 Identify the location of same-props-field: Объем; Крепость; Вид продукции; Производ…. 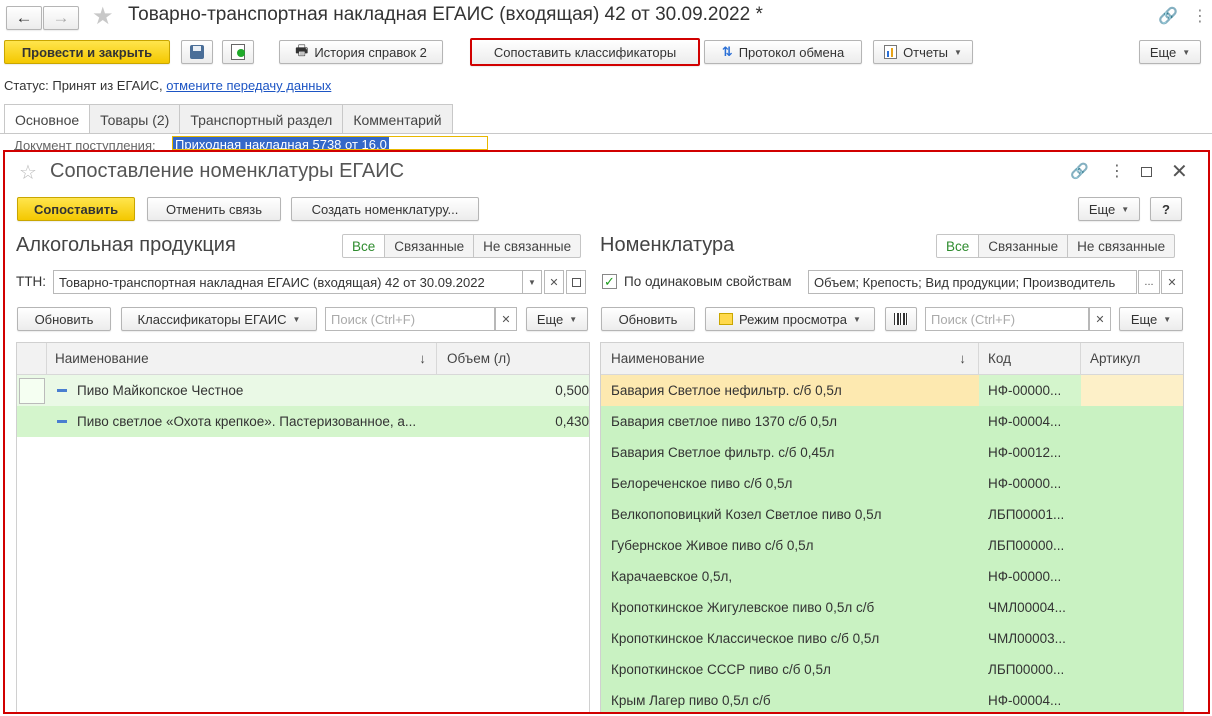
(972, 282).